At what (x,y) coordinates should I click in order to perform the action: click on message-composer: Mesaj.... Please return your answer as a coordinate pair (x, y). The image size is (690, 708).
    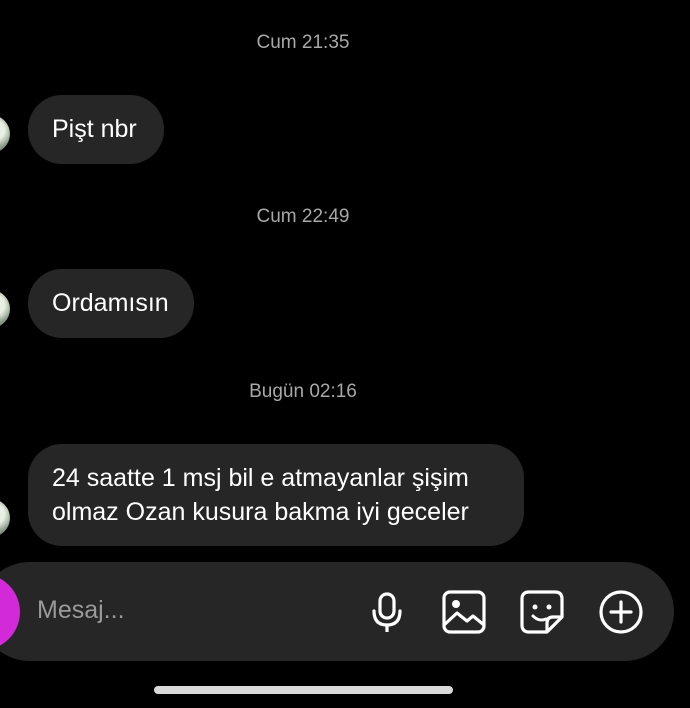
    Looking at the image, I should click on (337, 611).